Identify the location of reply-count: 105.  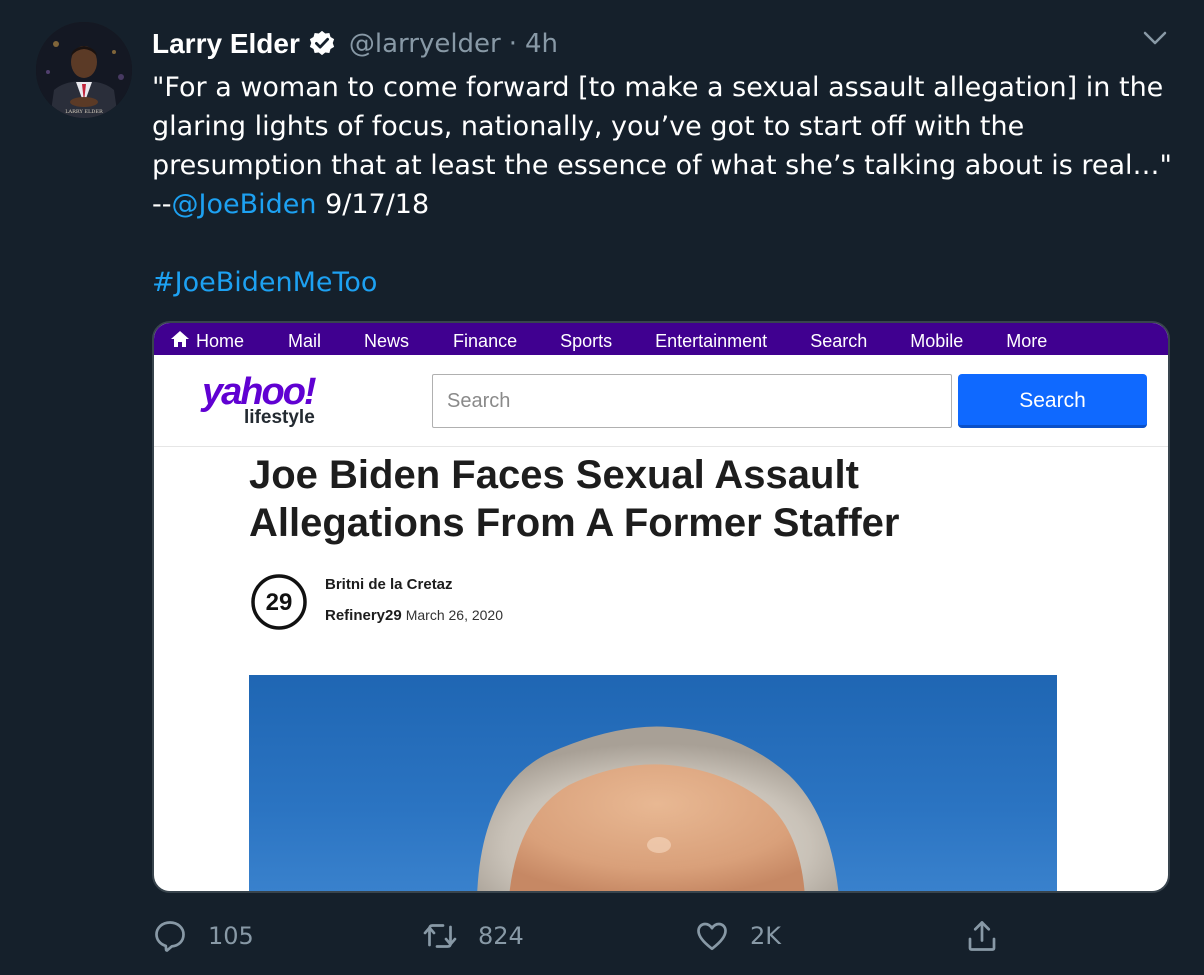
(231, 936).